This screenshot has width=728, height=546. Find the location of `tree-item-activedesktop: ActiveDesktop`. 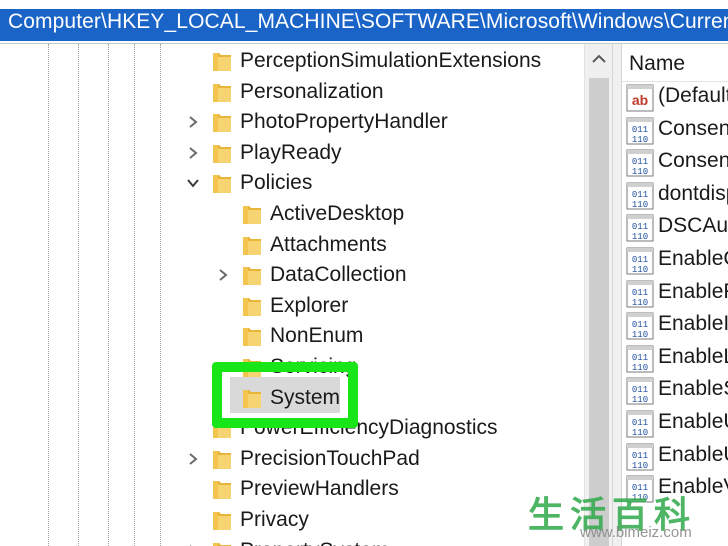

tree-item-activedesktop: ActiveDesktop is located at coordinates (292, 214).